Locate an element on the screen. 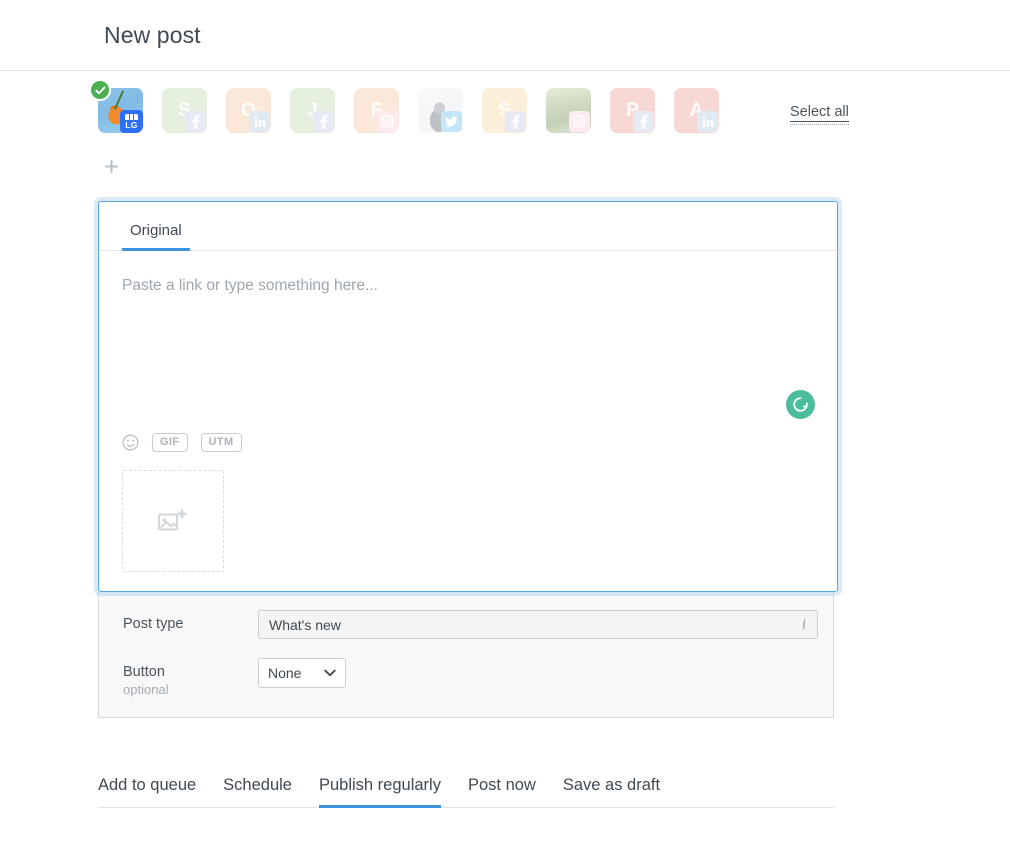 This screenshot has height=851, width=1010. avatar: O is located at coordinates (248, 110).